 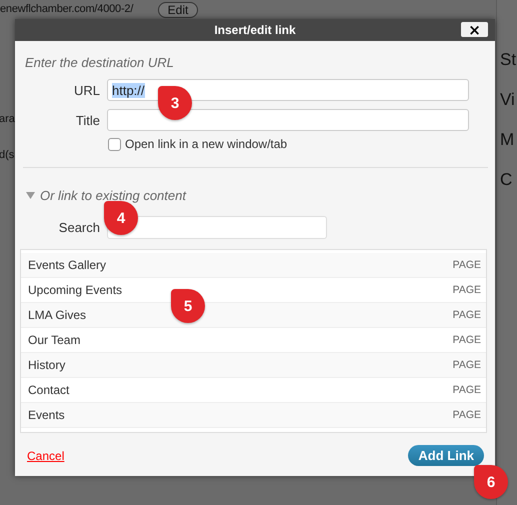 What do you see at coordinates (508, 60) in the screenshot?
I see `background-text: St` at bounding box center [508, 60].